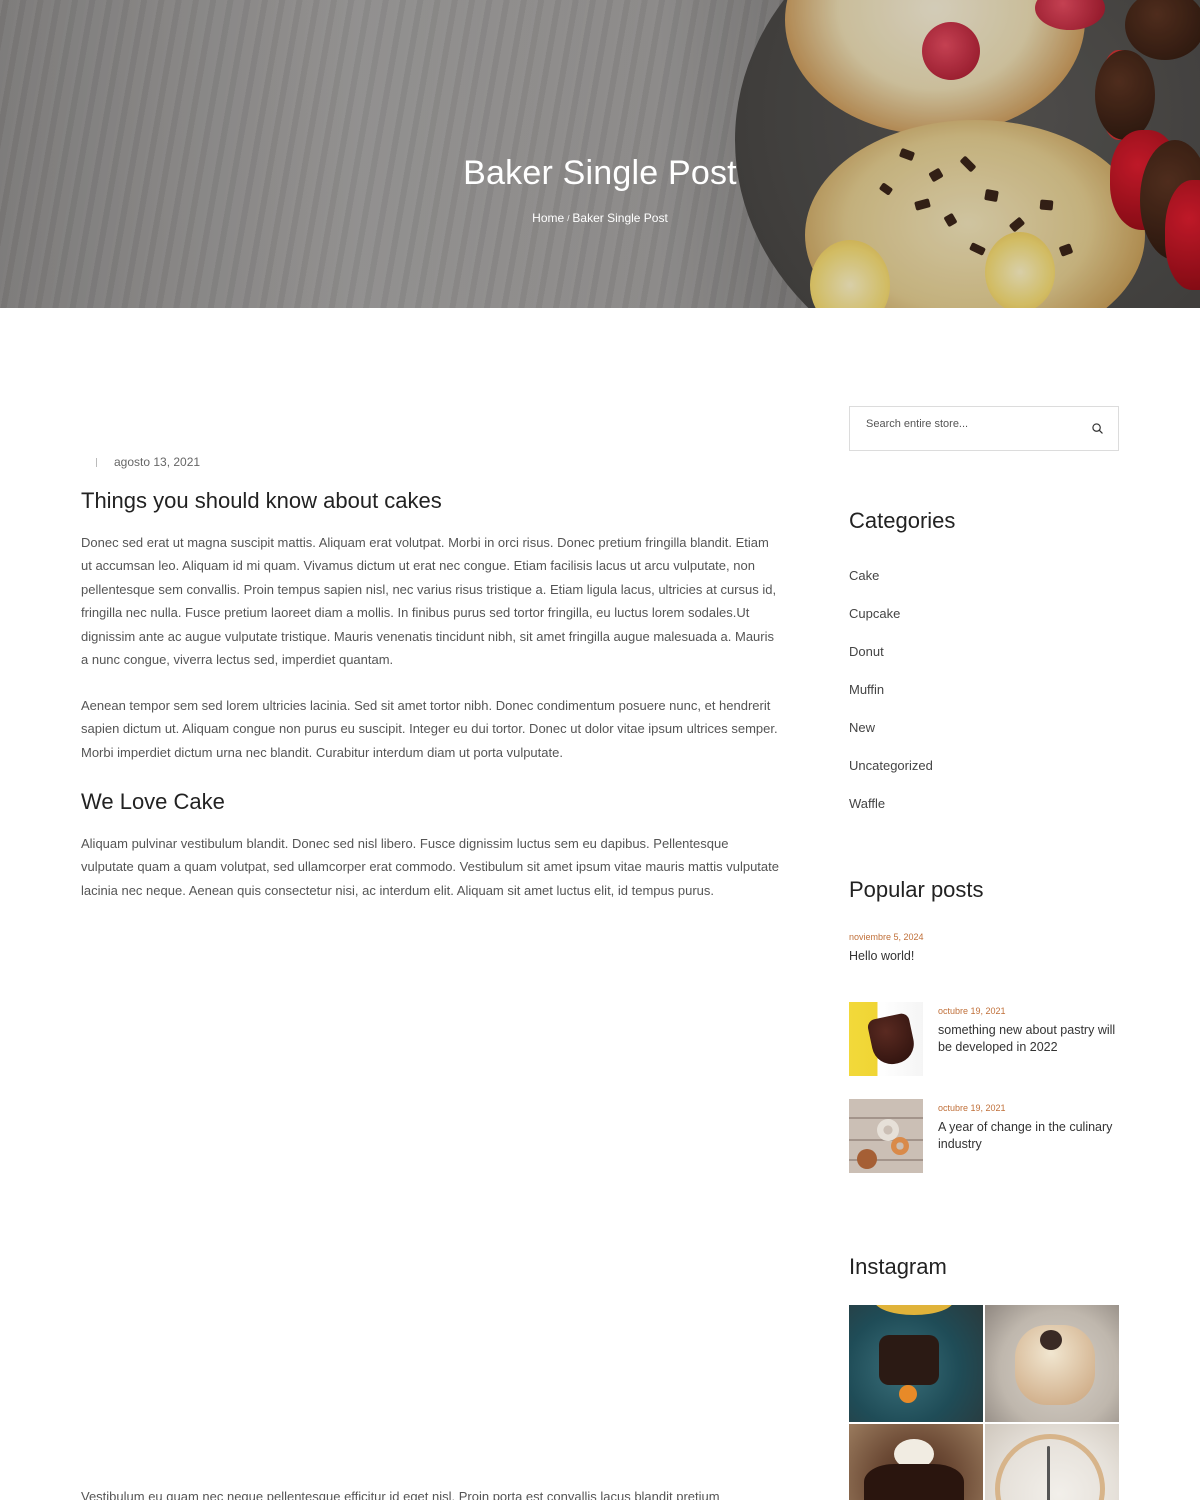 This screenshot has height=1500, width=1200. Describe the element at coordinates (153, 801) in the screenshot. I see `post-subheading: We Love Cake` at that location.